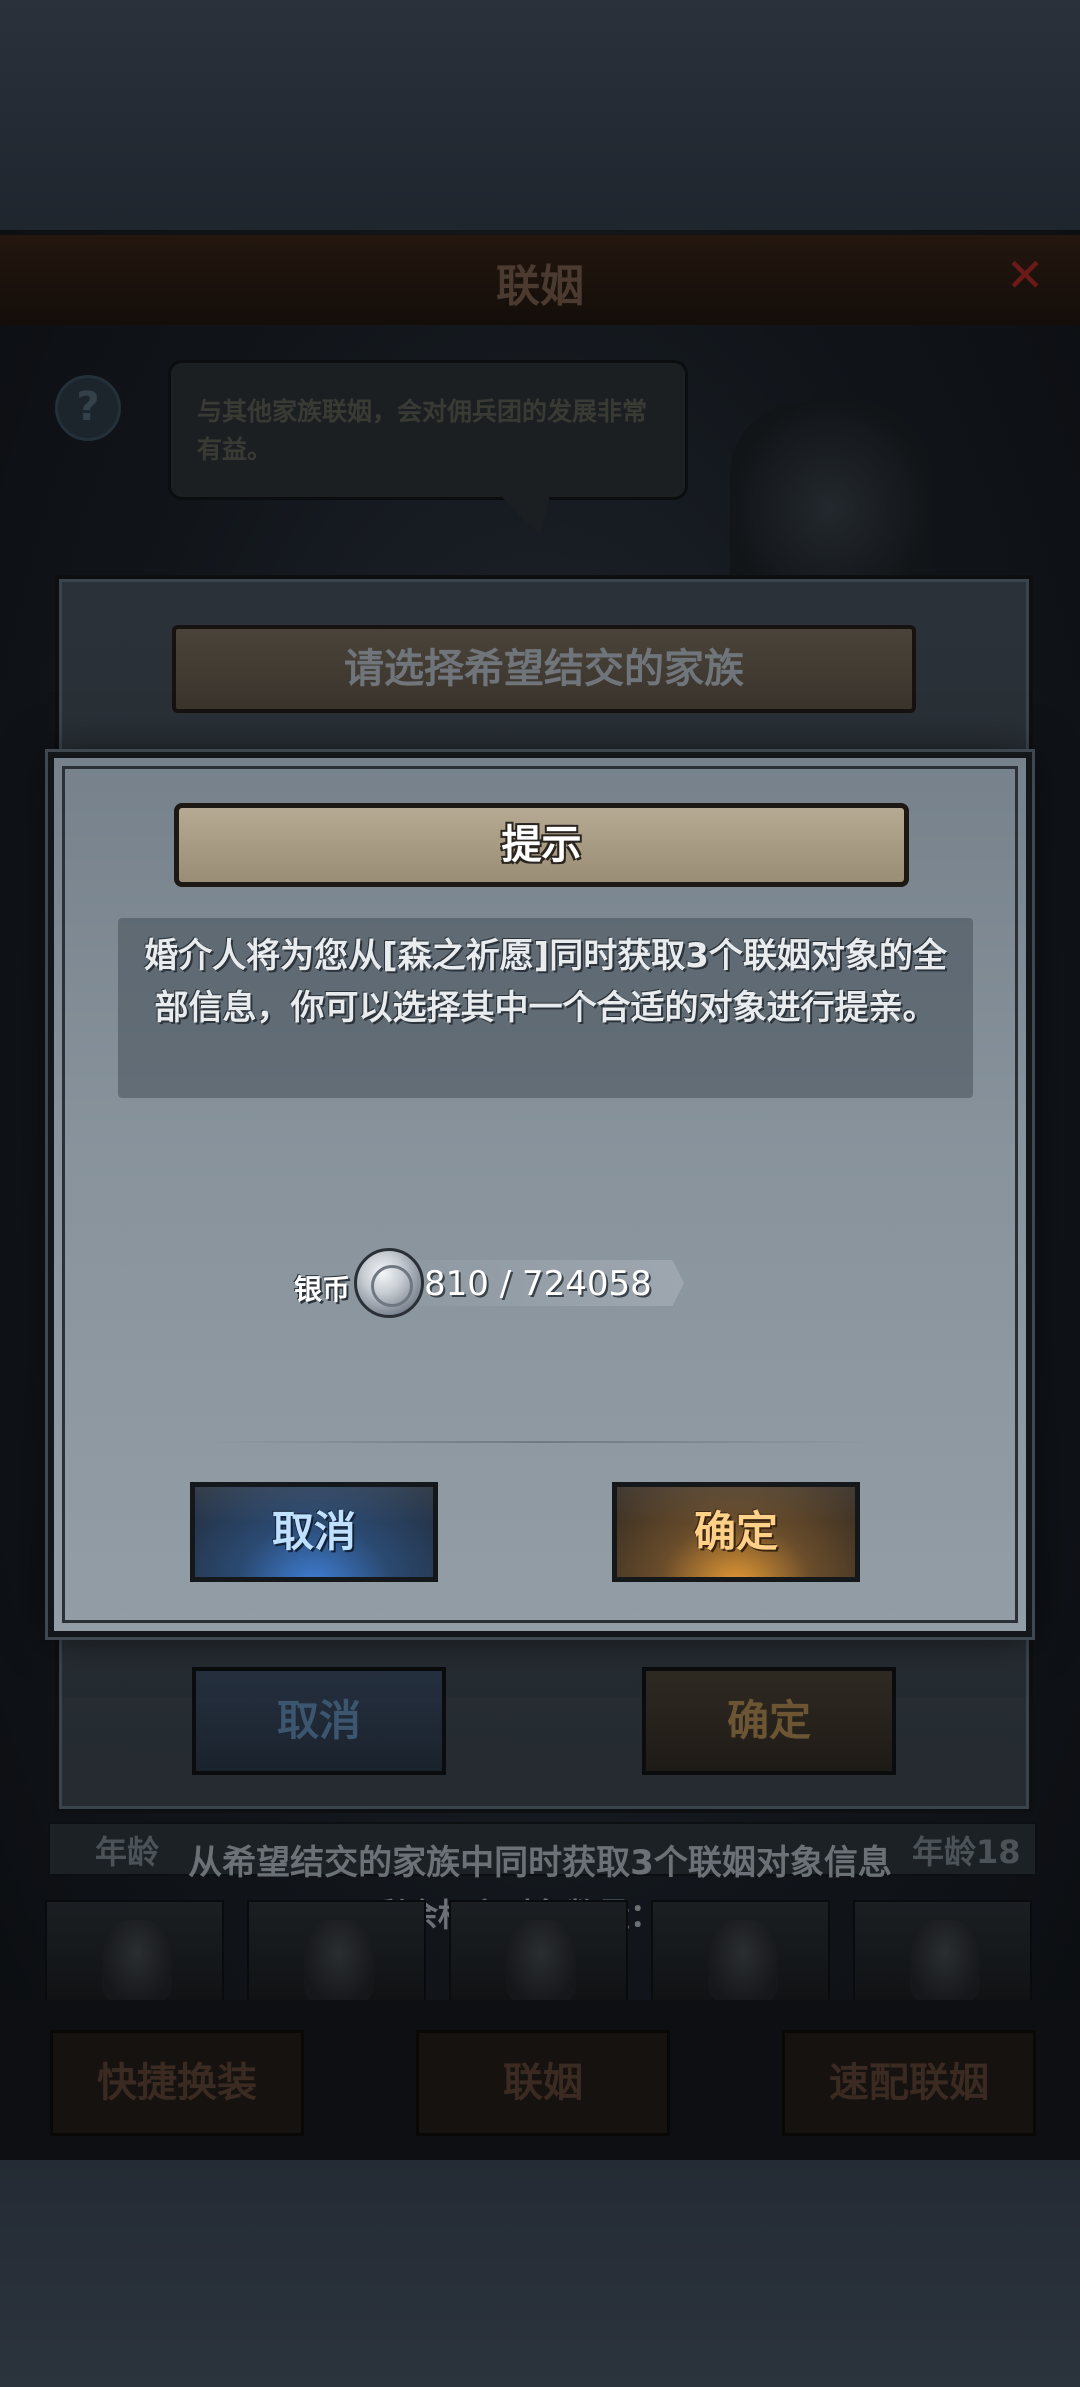 The height and width of the screenshot is (2387, 1080). I want to click on currency-label: 银币, so click(322, 1289).